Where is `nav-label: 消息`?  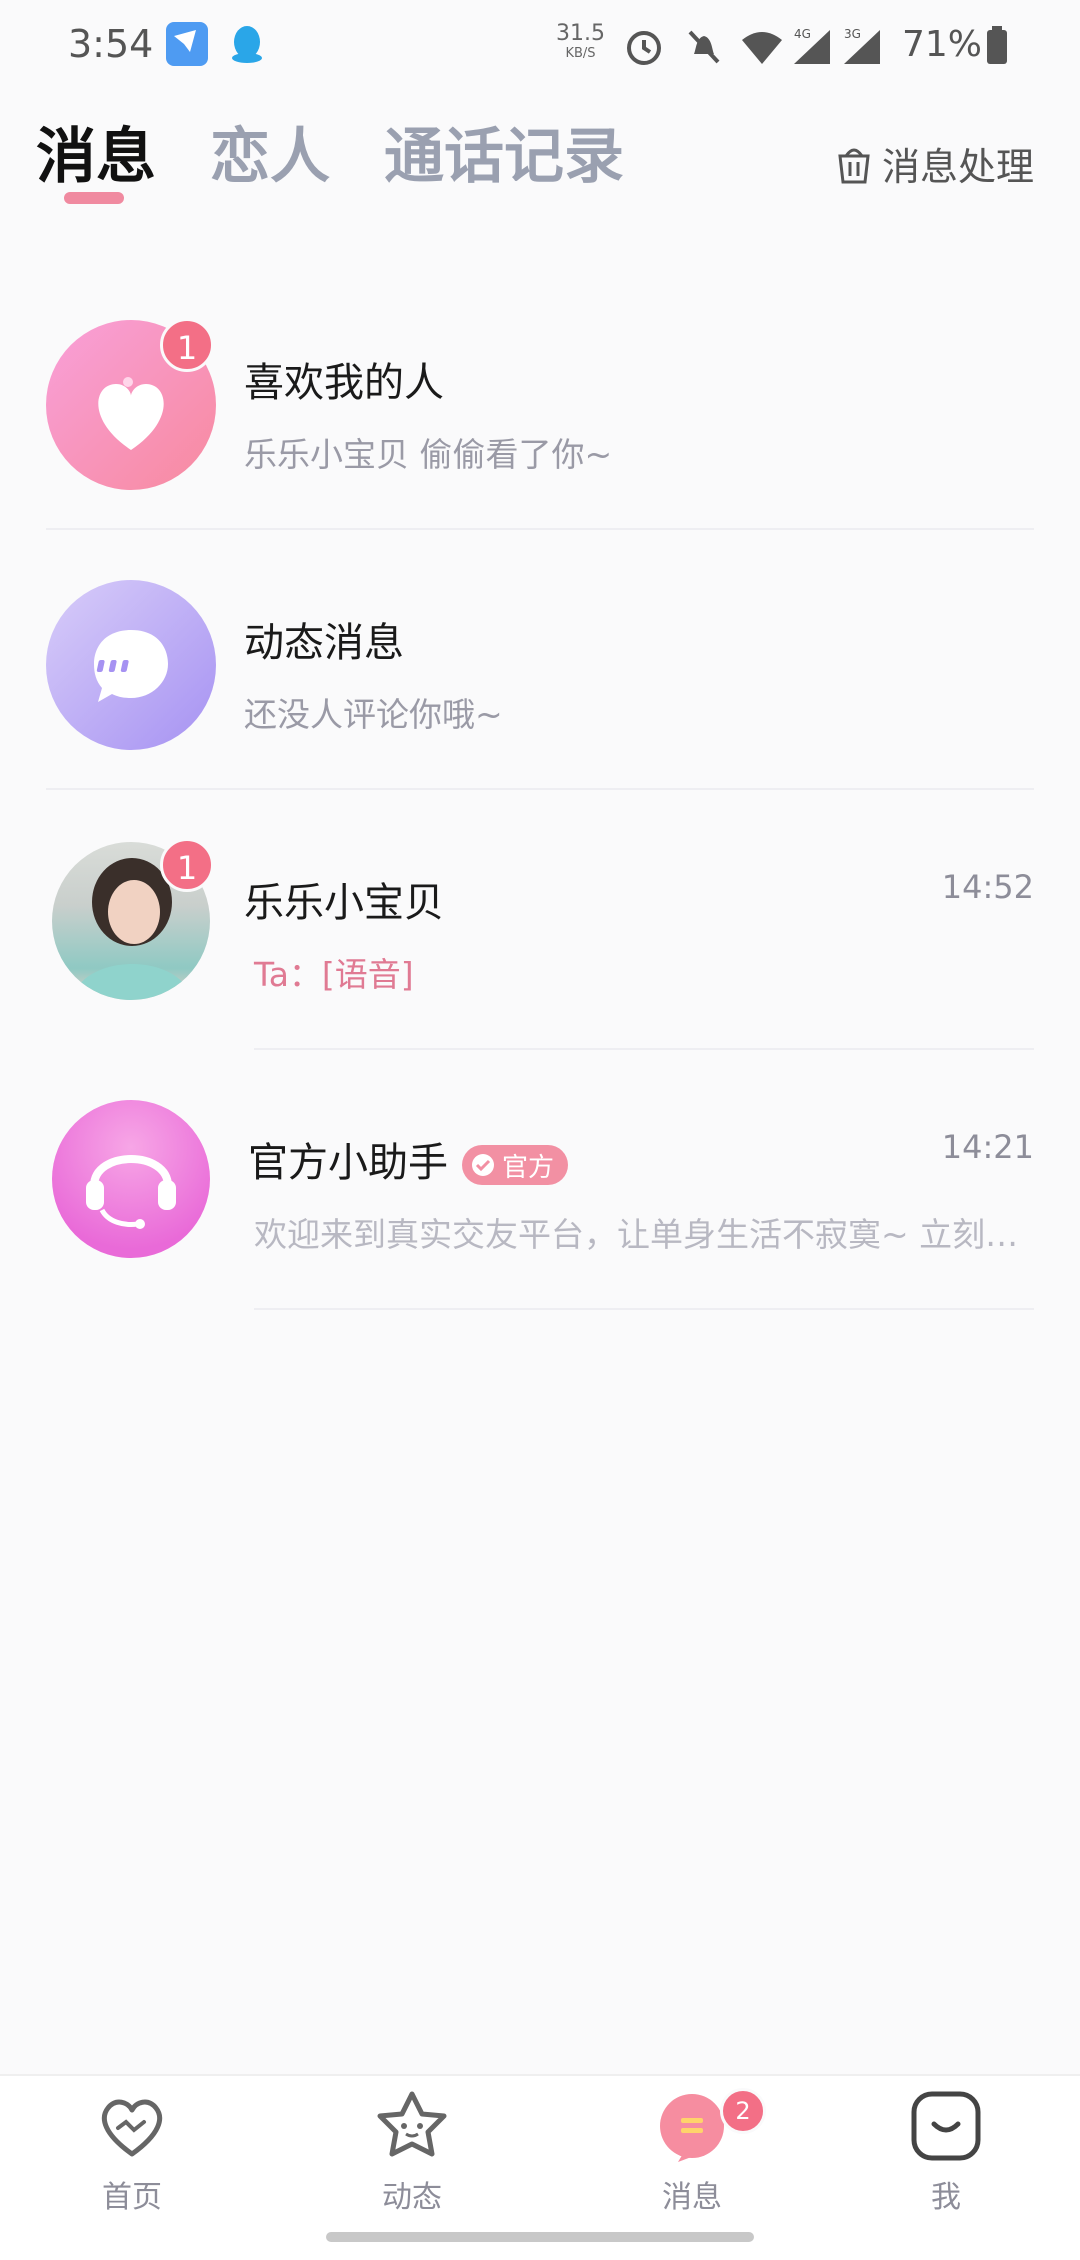 nav-label: 消息 is located at coordinates (692, 2197).